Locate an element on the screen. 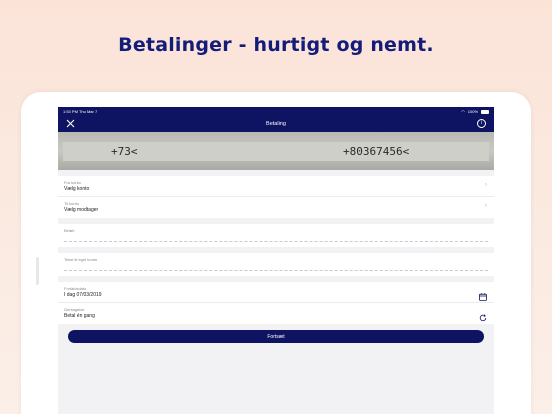 This screenshot has width=552, height=414. amount-label: Beløb is located at coordinates (69, 230).